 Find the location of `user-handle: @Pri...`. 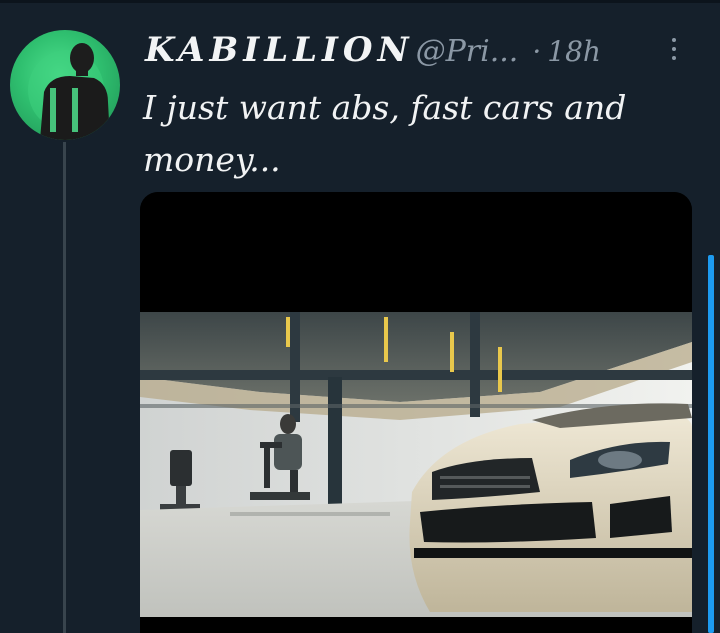

user-handle: @Pri... is located at coordinates (467, 51).